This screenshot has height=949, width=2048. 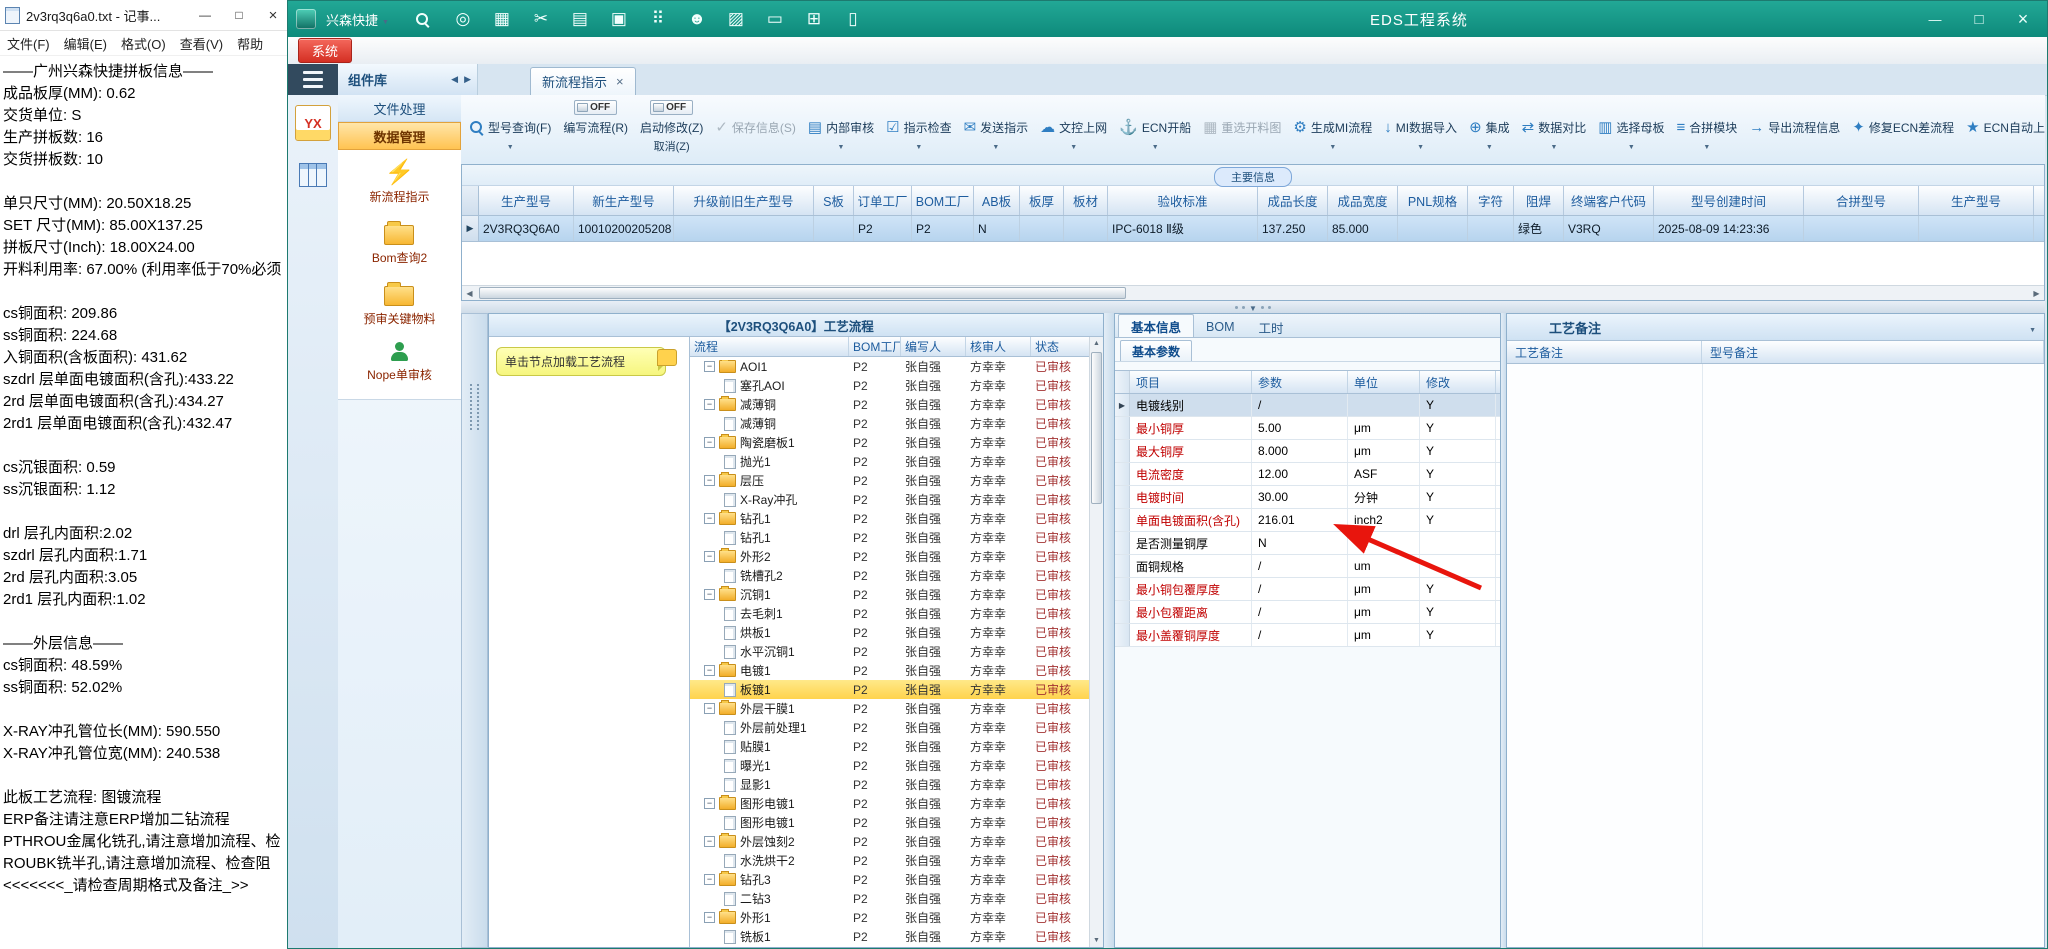 What do you see at coordinates (313, 123) in the screenshot?
I see `yx-logo-icon: YX` at bounding box center [313, 123].